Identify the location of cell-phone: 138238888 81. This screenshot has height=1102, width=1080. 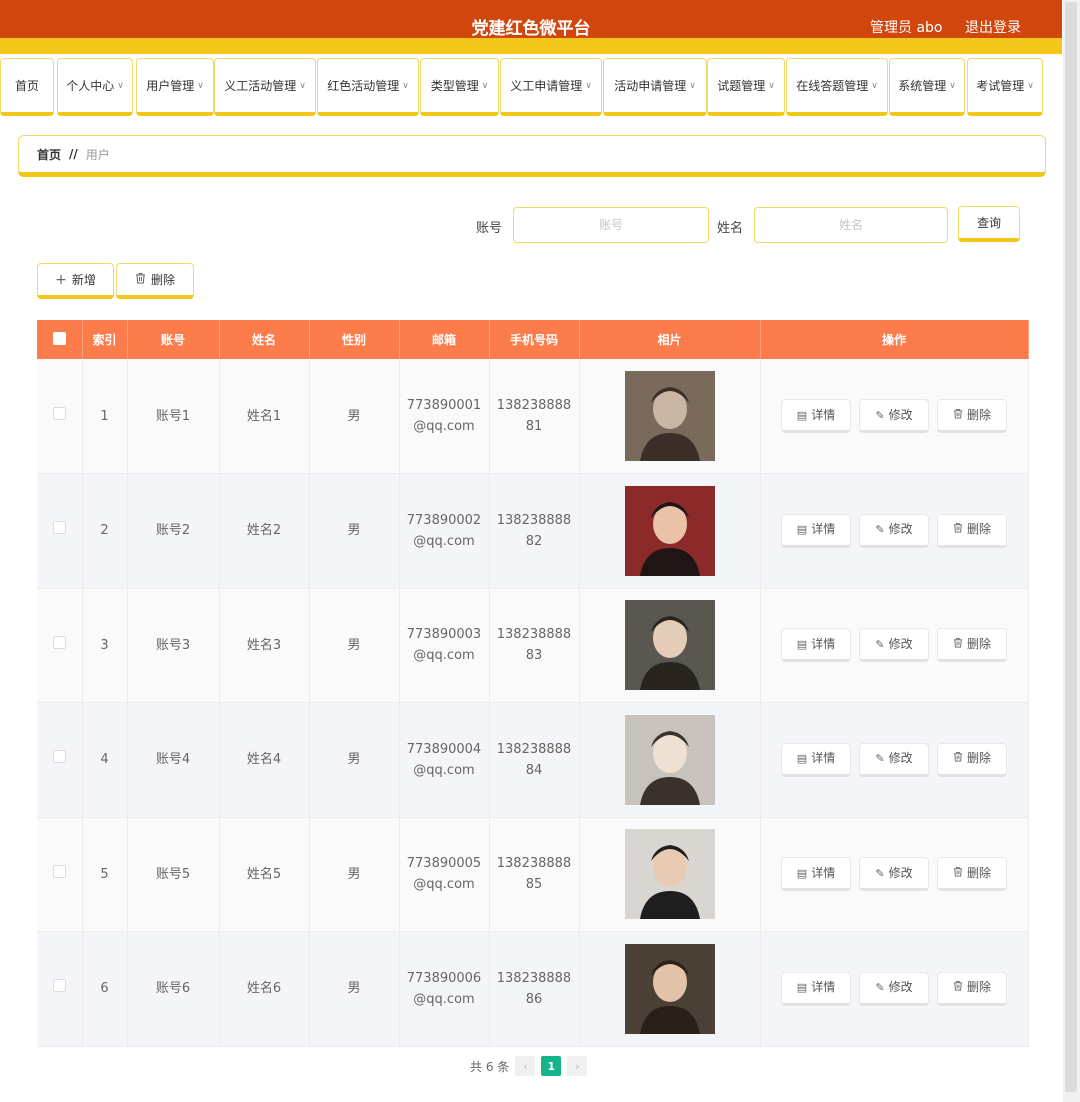
(534, 416).